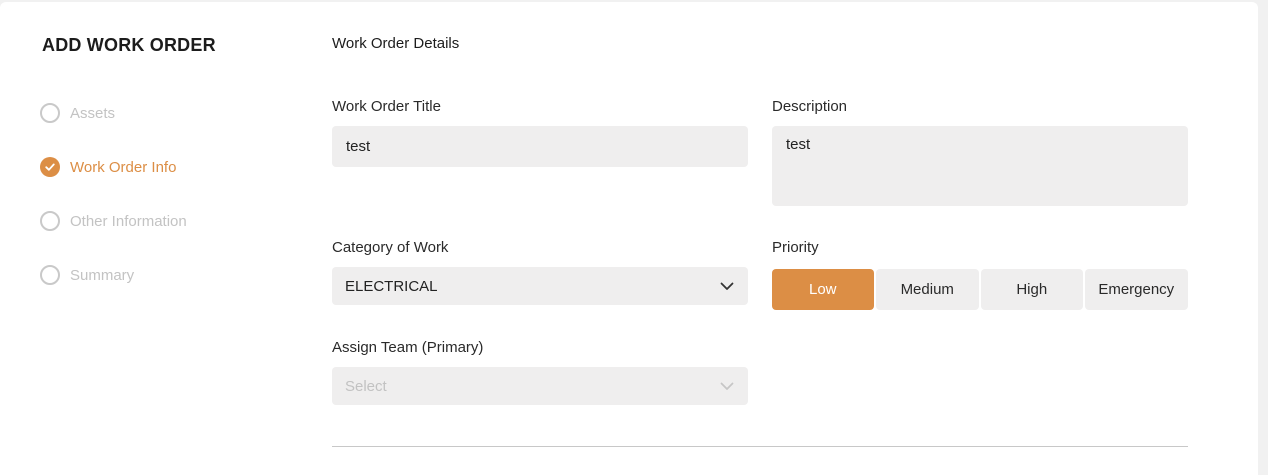 Image resolution: width=1268 pixels, height=475 pixels. I want to click on section-title: Work Order Details, so click(396, 43).